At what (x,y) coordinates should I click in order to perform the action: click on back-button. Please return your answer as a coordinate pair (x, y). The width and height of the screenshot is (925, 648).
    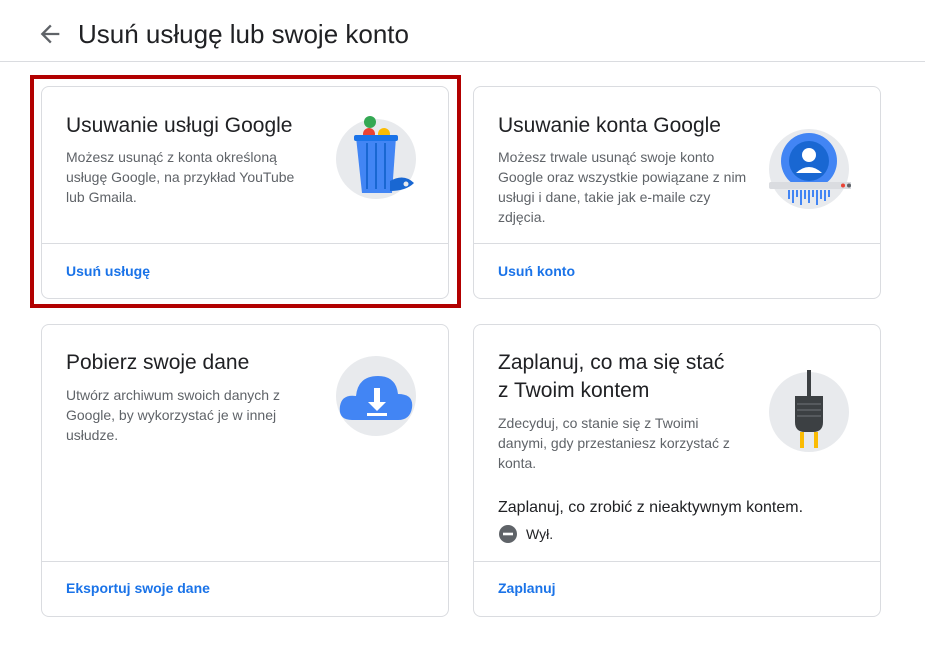
    Looking at the image, I should click on (50, 34).